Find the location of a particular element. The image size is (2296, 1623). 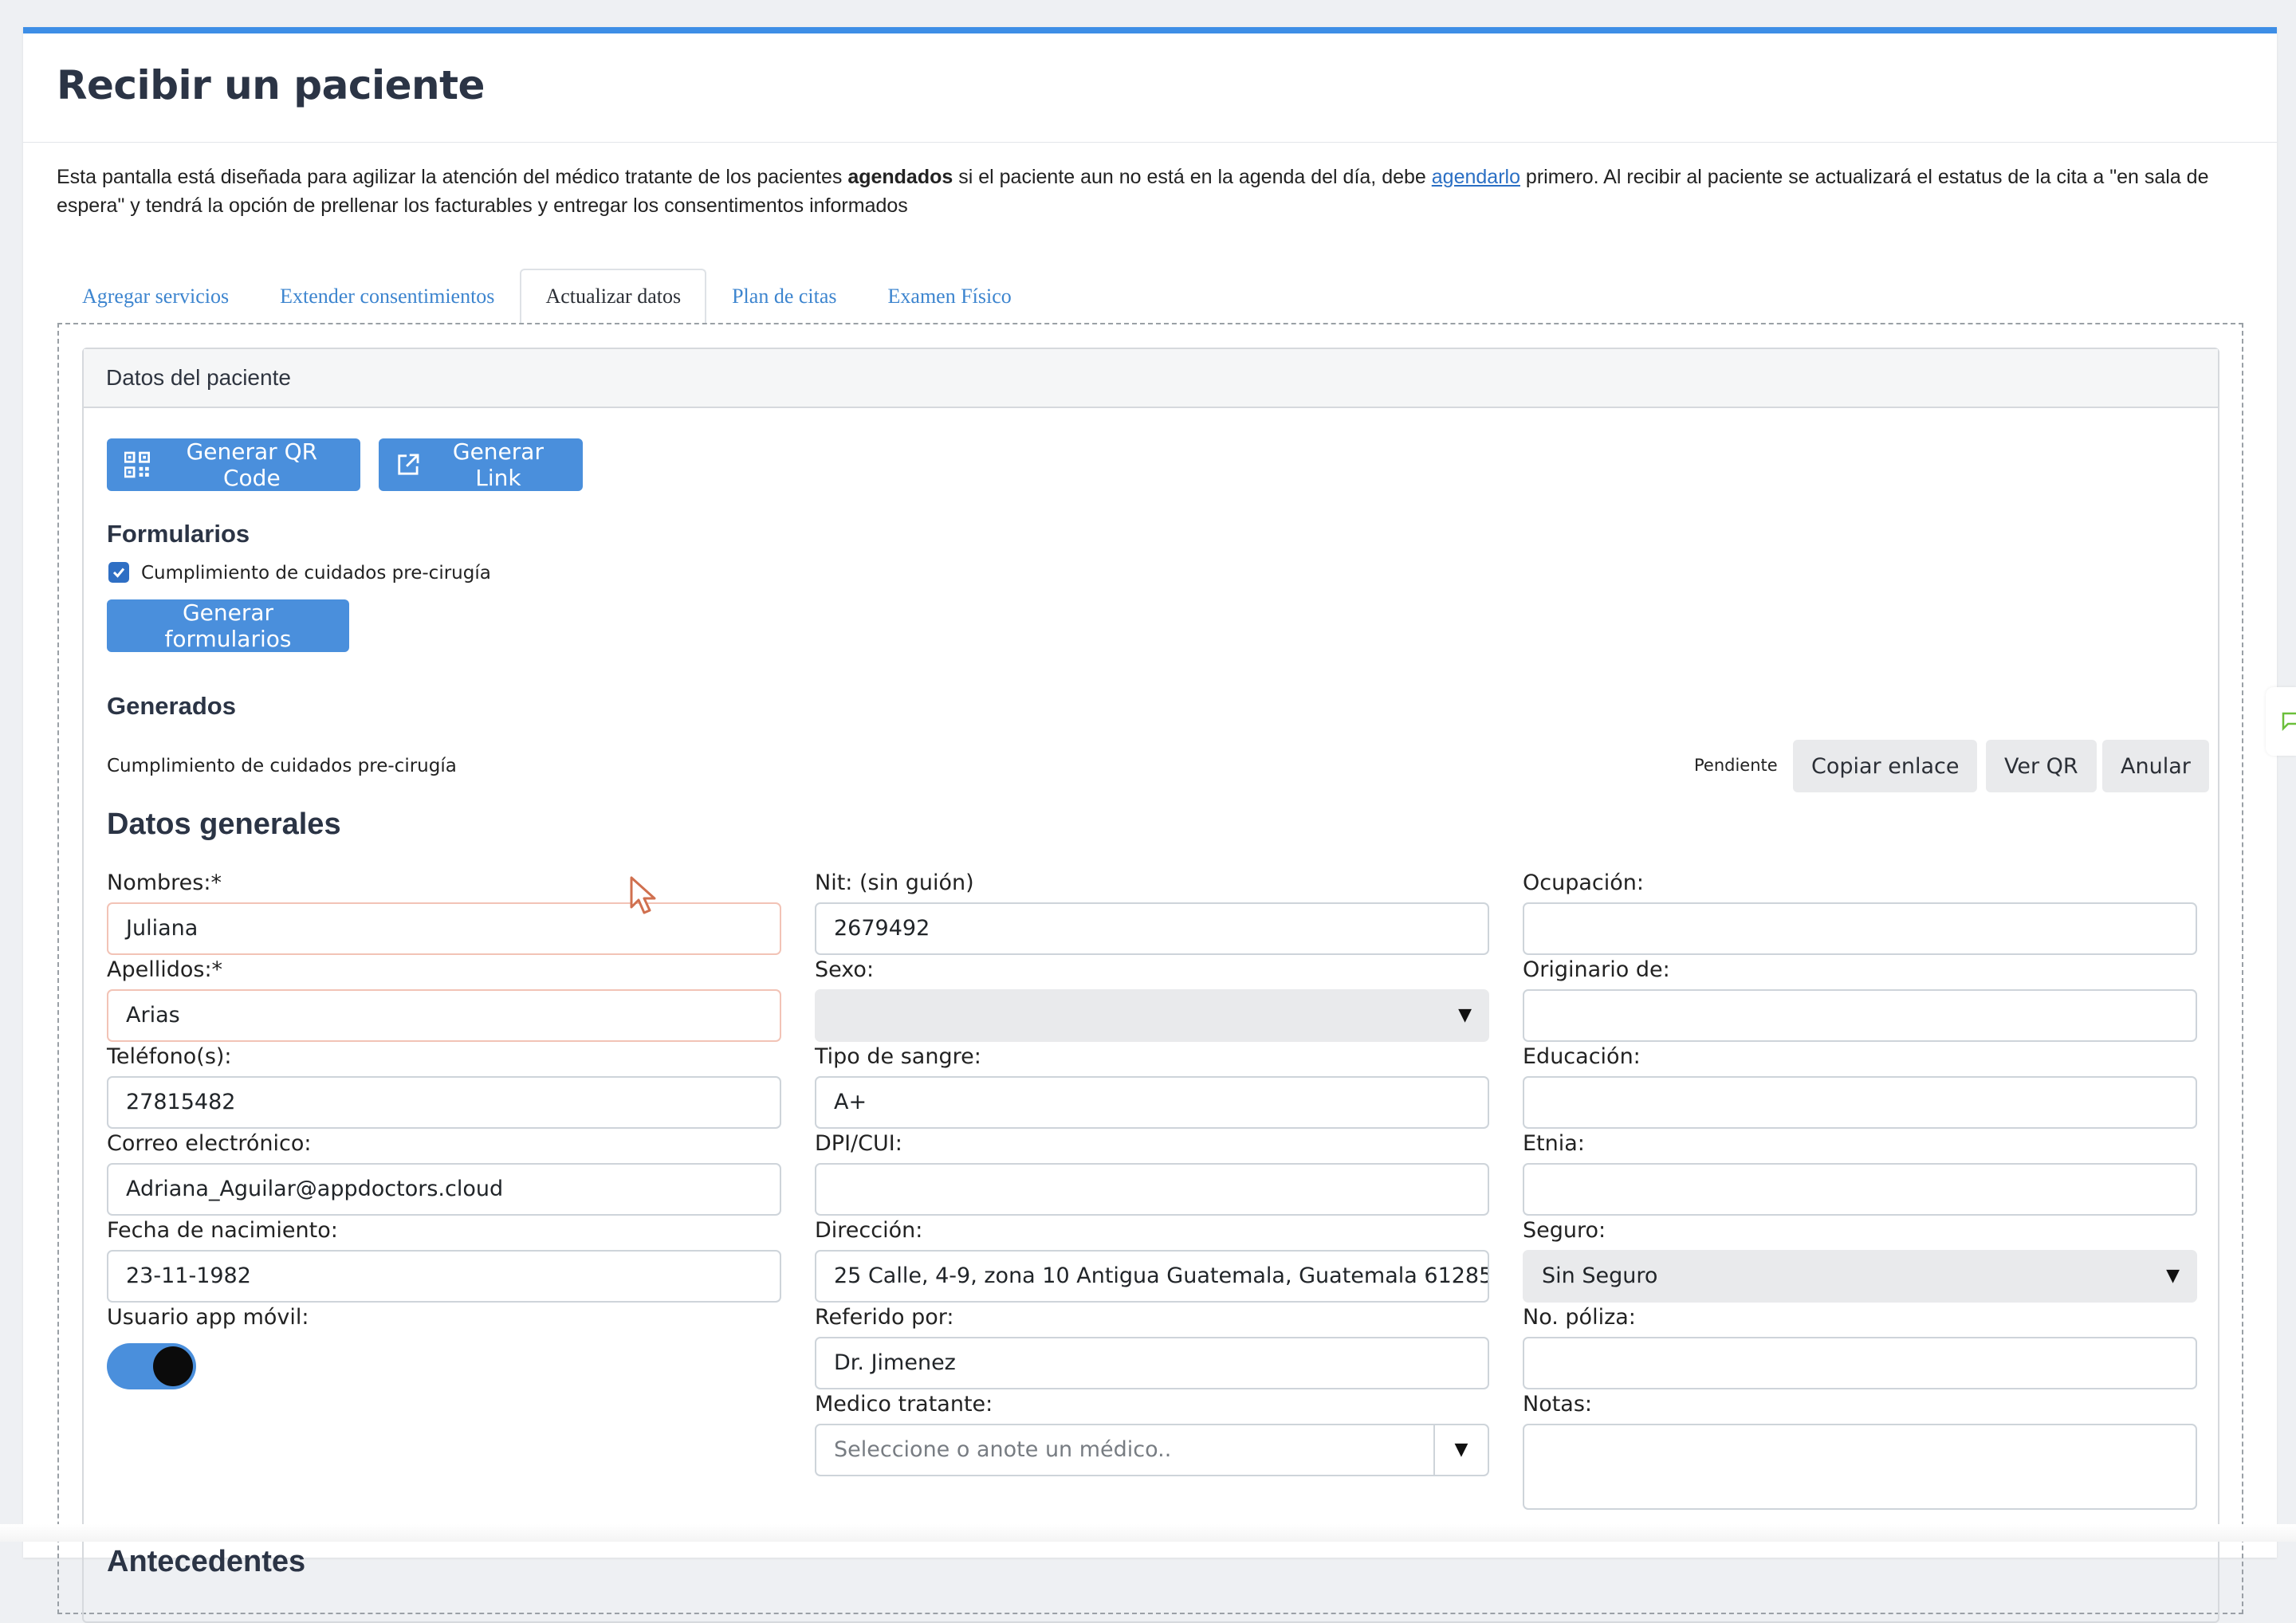

sexo-label: Sexo: is located at coordinates (845, 969).